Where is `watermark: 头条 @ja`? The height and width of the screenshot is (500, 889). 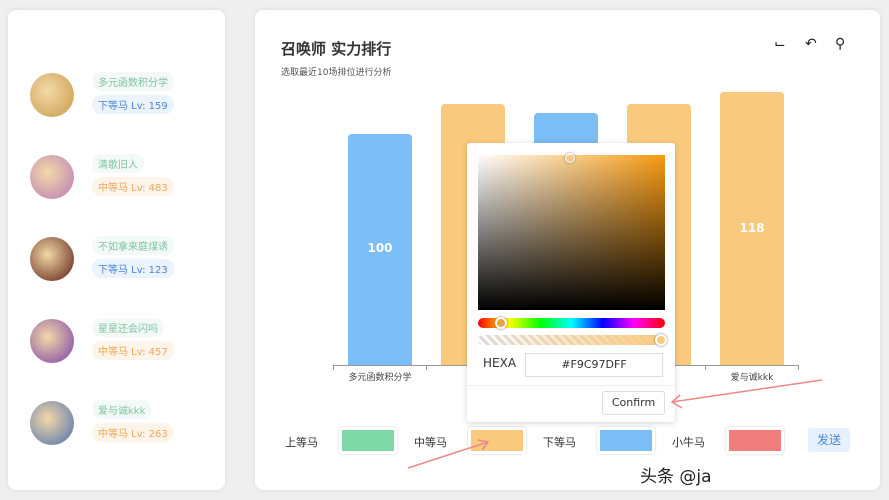 watermark: 头条 @ja is located at coordinates (676, 477).